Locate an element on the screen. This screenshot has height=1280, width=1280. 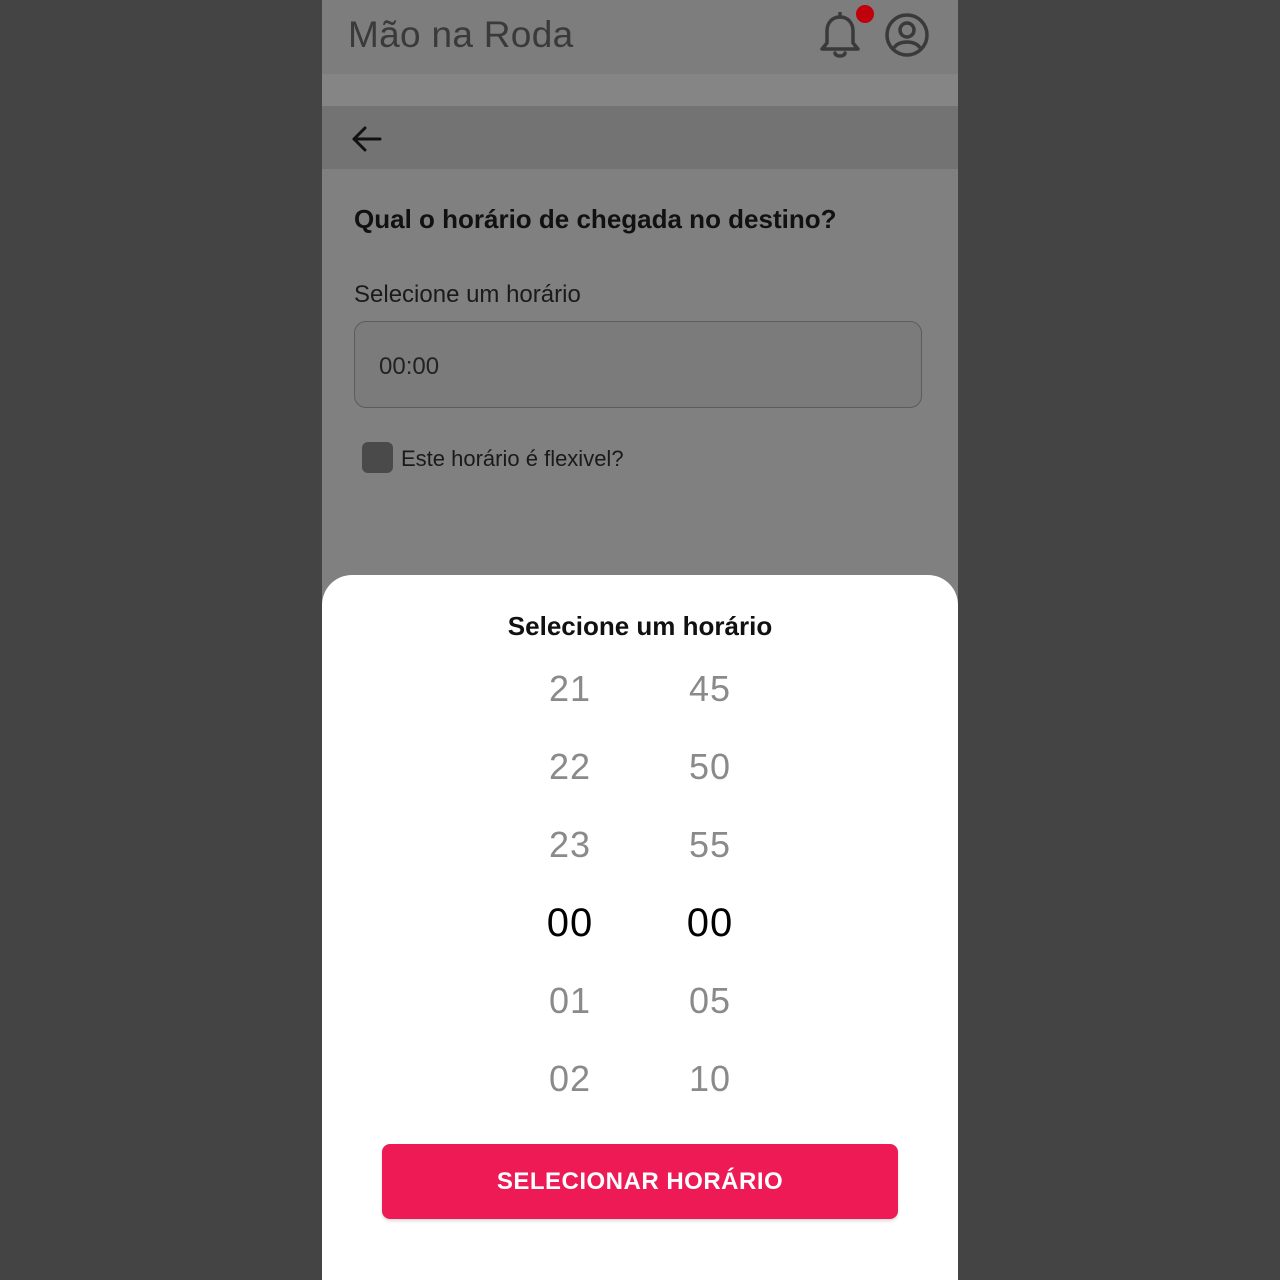
minute-wheel: 45 50 55 00 05 10 15 is located at coordinates (710, 898).